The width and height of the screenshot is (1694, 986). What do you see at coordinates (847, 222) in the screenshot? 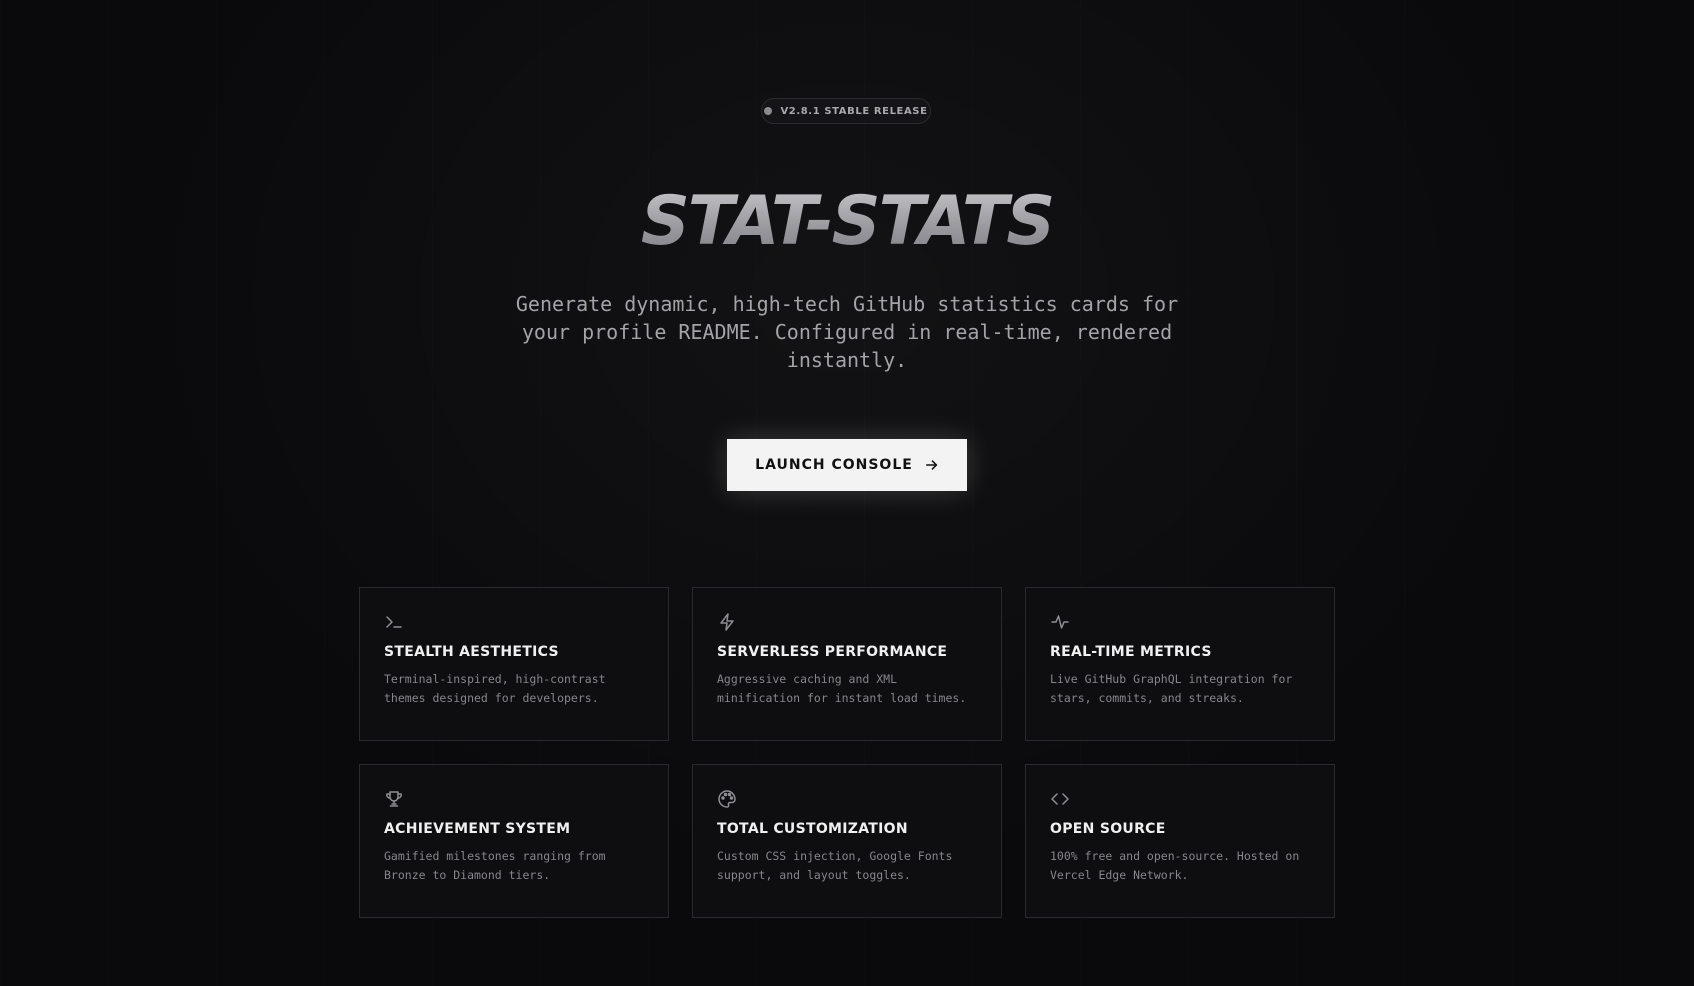
I see `page-title: STAT-STATS` at bounding box center [847, 222].